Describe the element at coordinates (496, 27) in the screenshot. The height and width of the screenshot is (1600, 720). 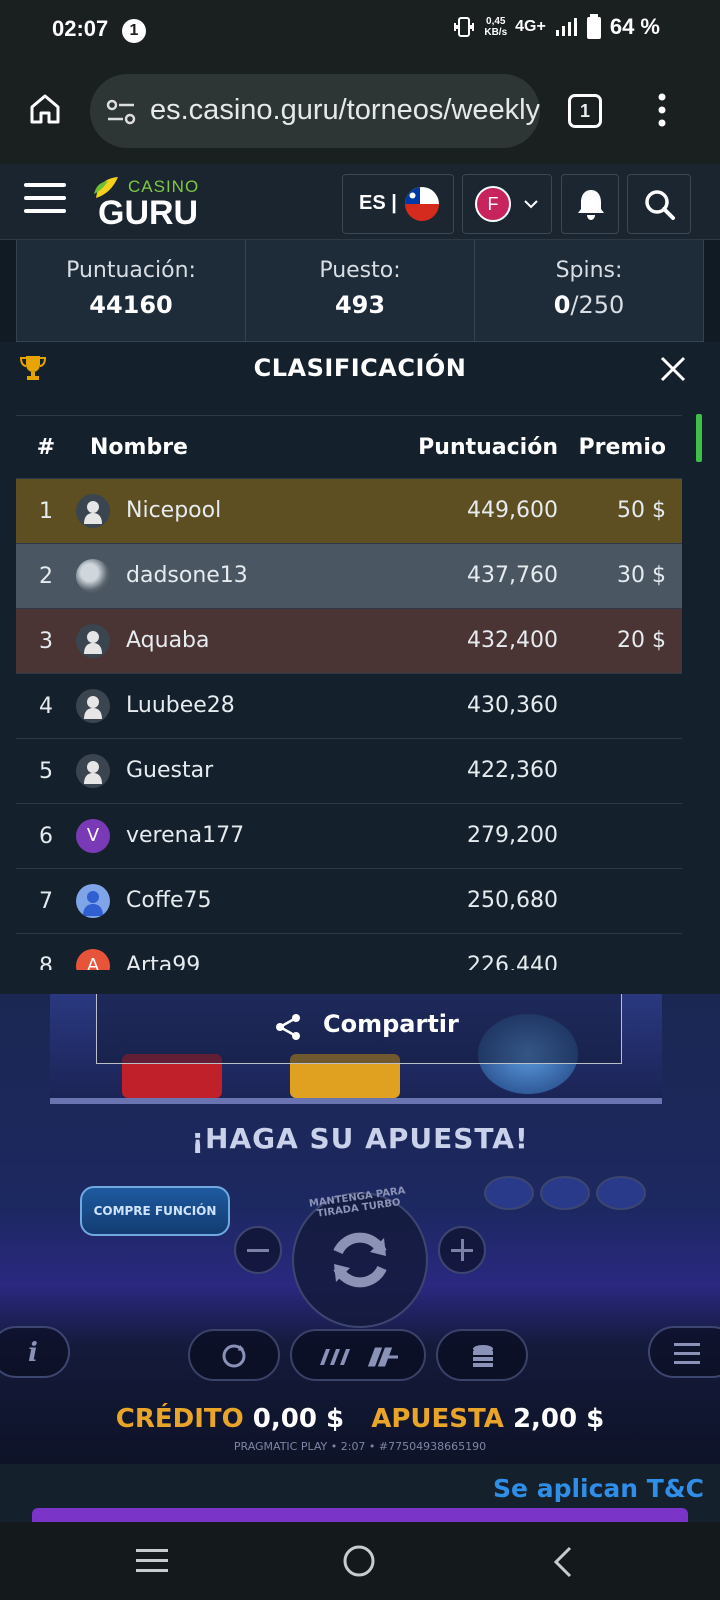
I see `data-speed: 0,45 KB/s` at that location.